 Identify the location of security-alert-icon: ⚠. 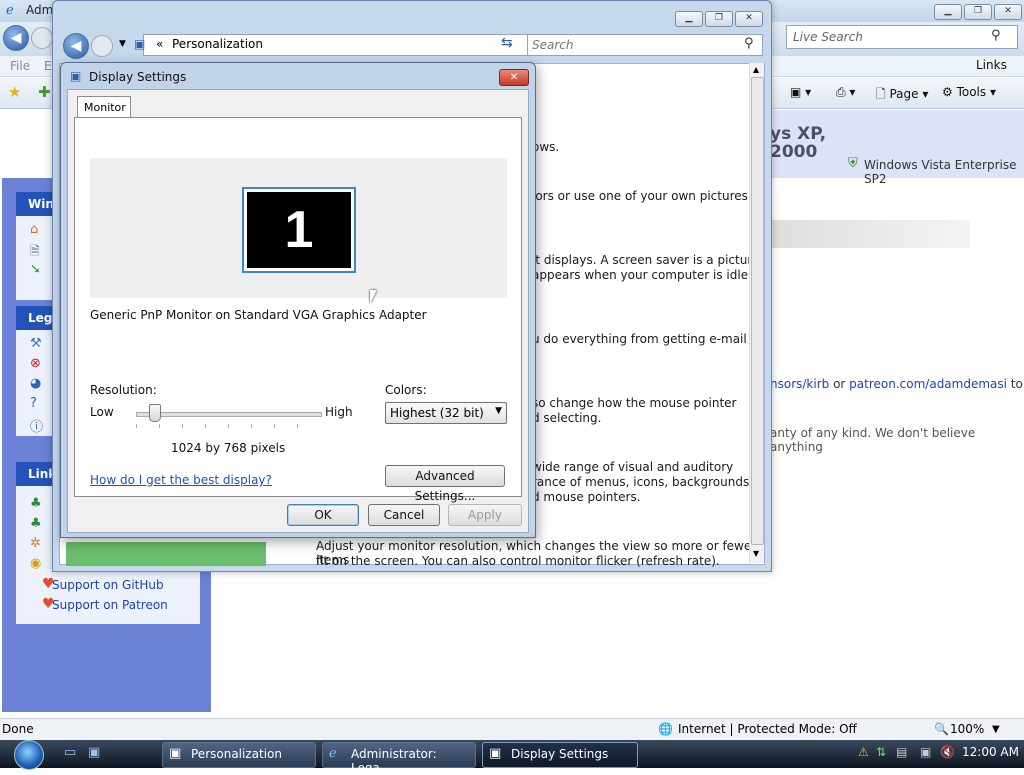
(863, 752).